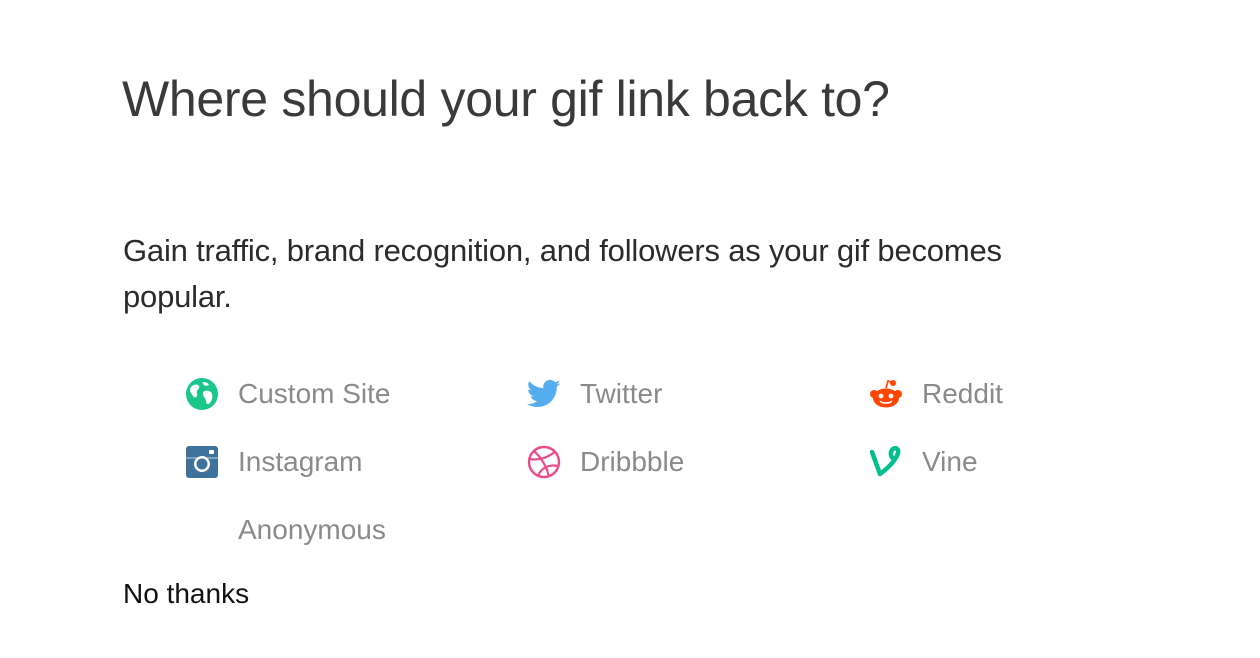 The image size is (1260, 658). What do you see at coordinates (202, 530) in the screenshot?
I see `blank-icon-slot` at bounding box center [202, 530].